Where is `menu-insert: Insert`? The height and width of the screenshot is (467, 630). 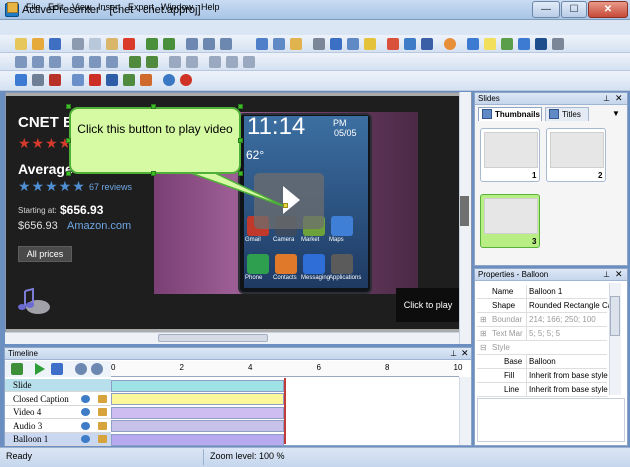
menu-insert: Insert is located at coordinates (109, 7).